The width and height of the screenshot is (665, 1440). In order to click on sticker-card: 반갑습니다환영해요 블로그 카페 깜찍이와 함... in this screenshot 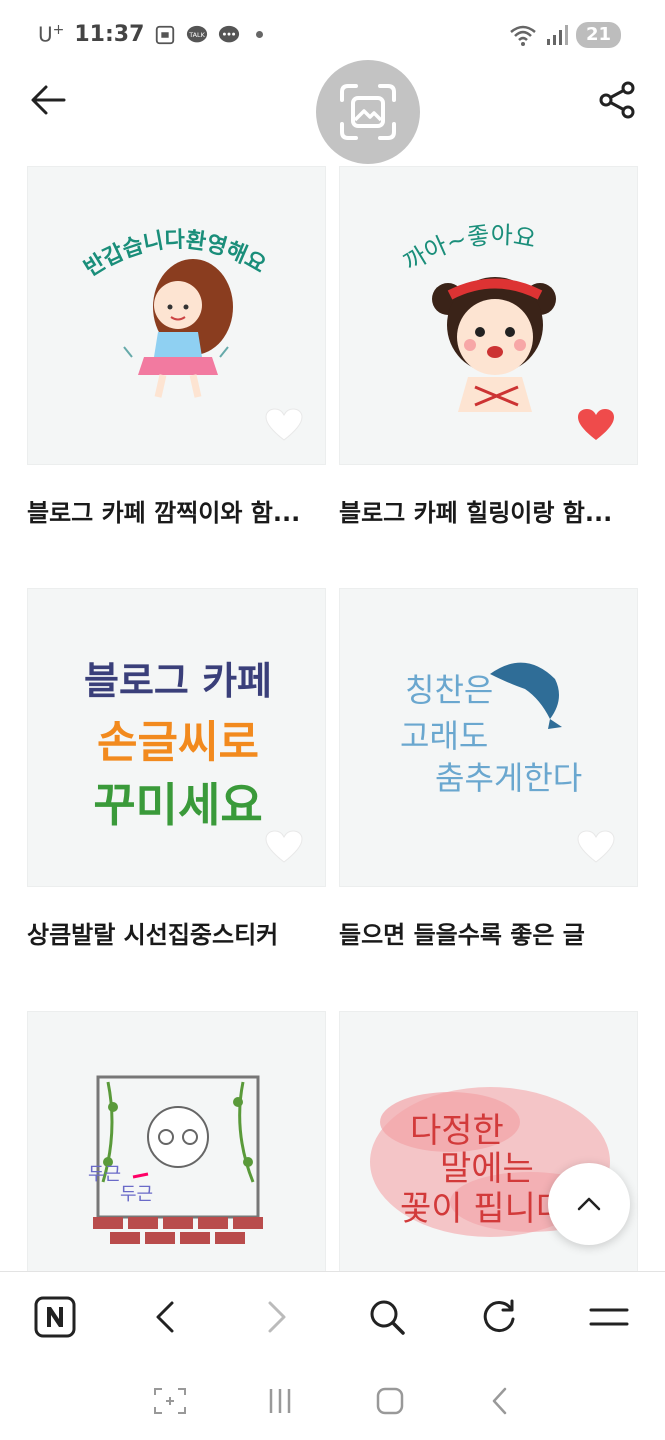, I will do `click(176, 347)`.